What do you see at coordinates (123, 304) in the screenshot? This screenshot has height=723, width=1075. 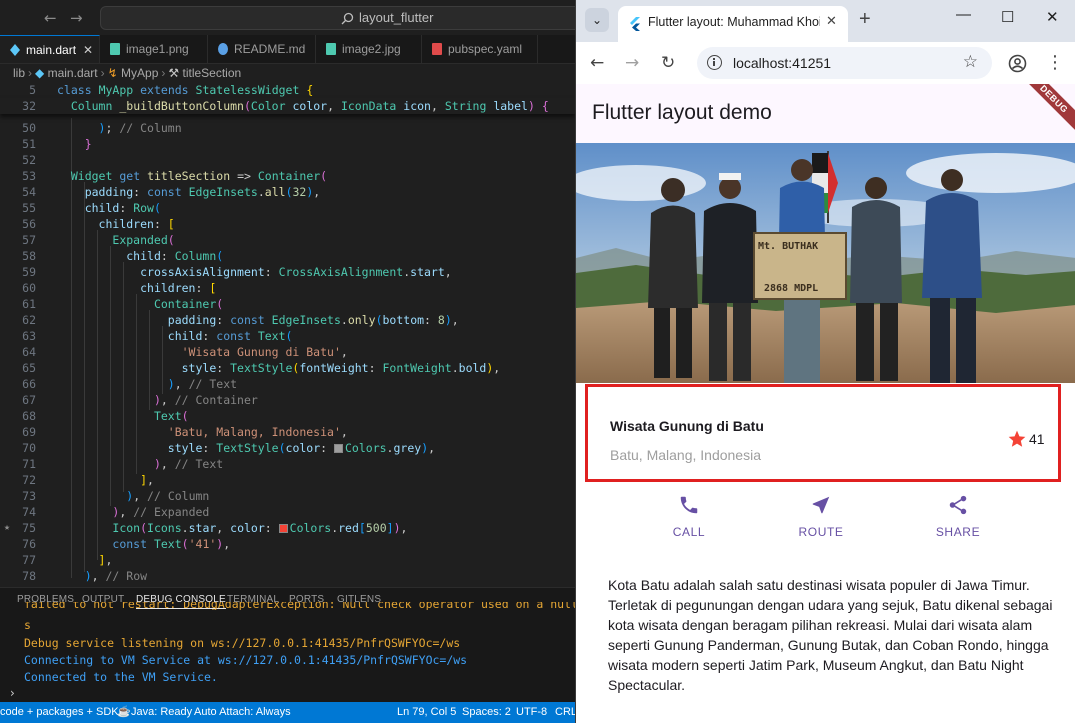 I see `code-line: 61 Container(` at bounding box center [123, 304].